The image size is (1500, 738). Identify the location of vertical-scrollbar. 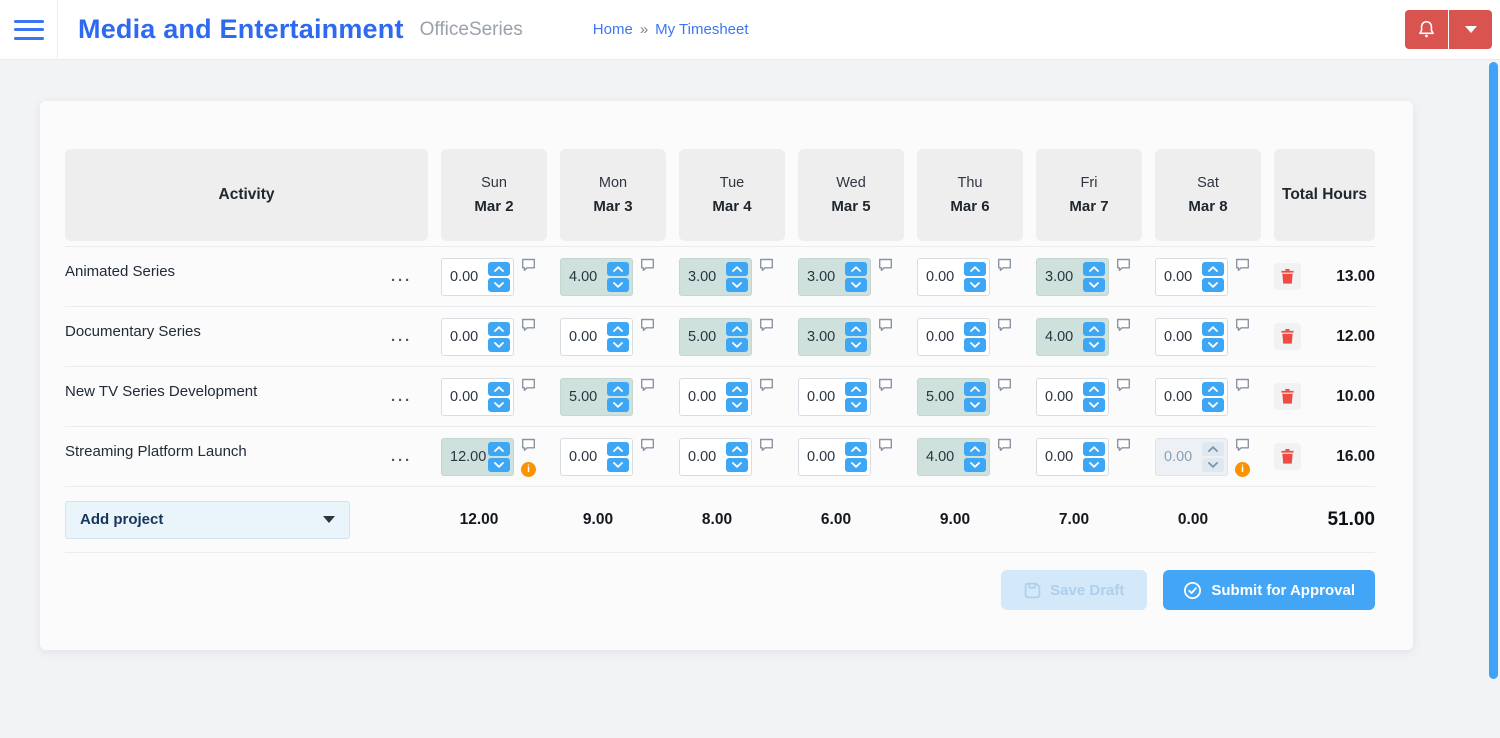
(1493, 370).